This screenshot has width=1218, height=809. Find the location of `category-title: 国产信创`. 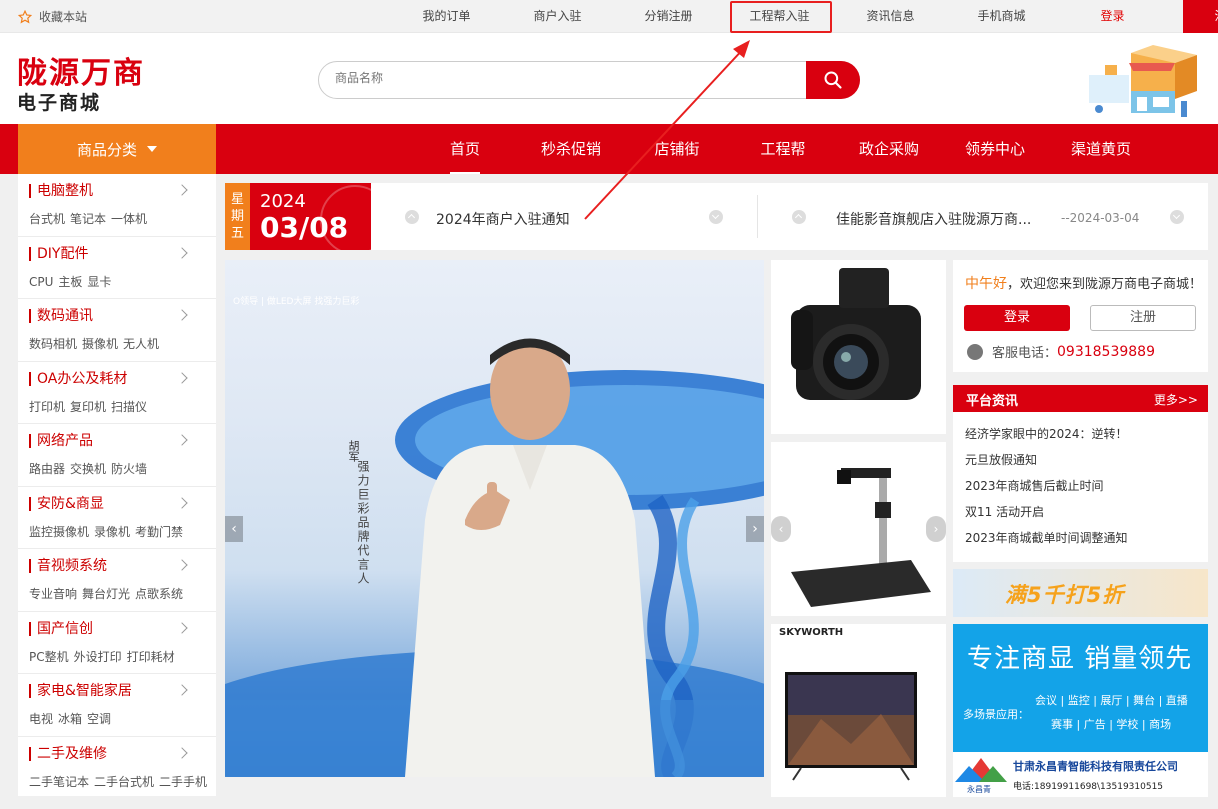

category-title: 国产信创 is located at coordinates (122, 628).